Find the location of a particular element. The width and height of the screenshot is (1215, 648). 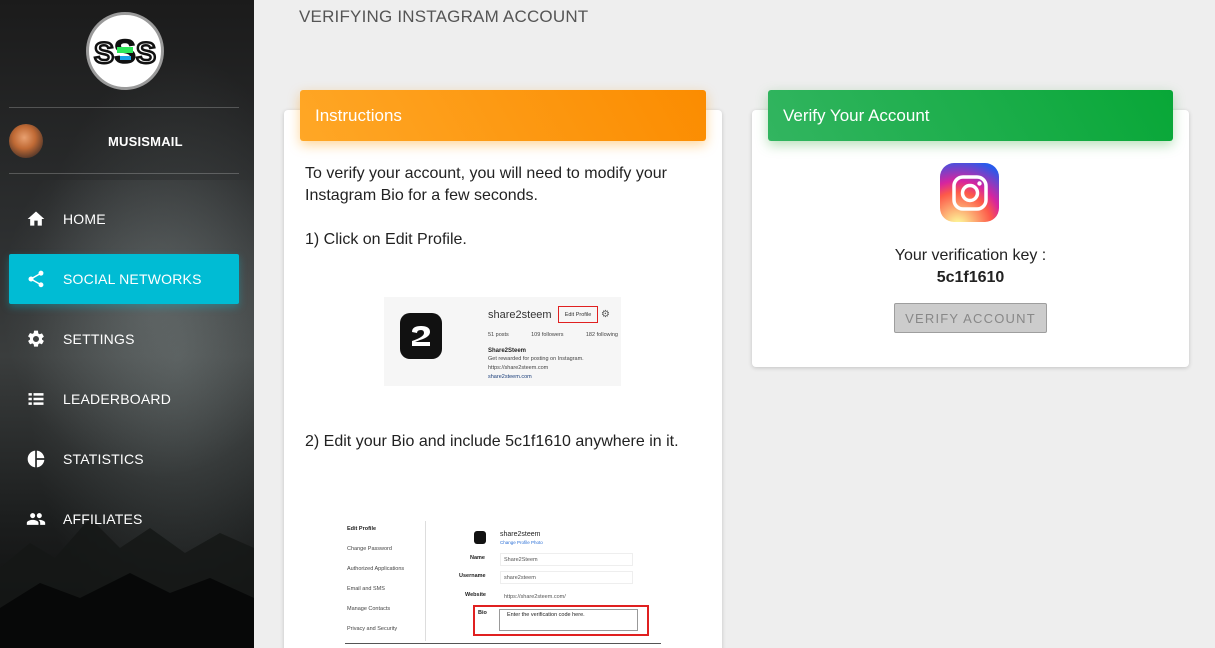

verification-key-label: Your verification key : is located at coordinates (970, 255).